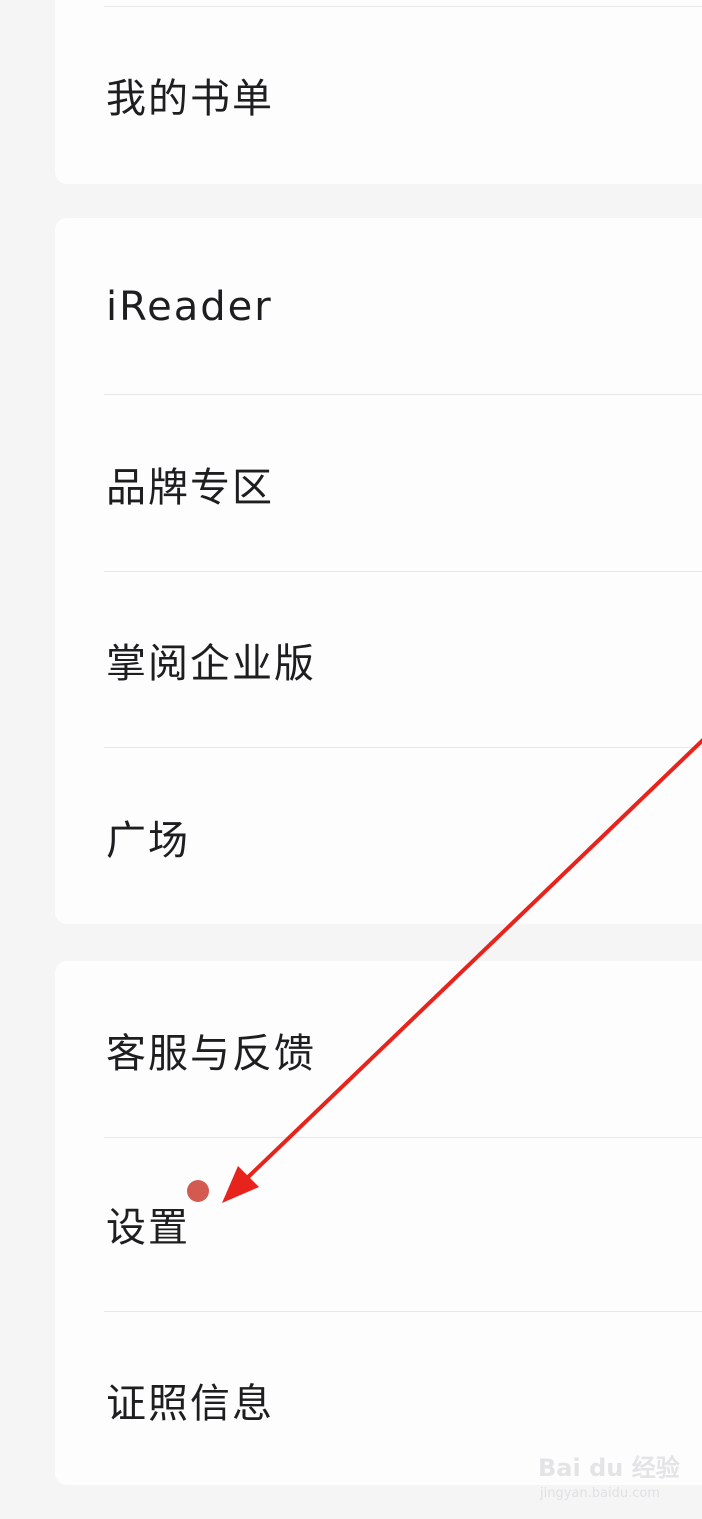 The width and height of the screenshot is (702, 1519). Describe the element at coordinates (378, 306) in the screenshot. I see `menu-item-ireader: iReader` at that location.